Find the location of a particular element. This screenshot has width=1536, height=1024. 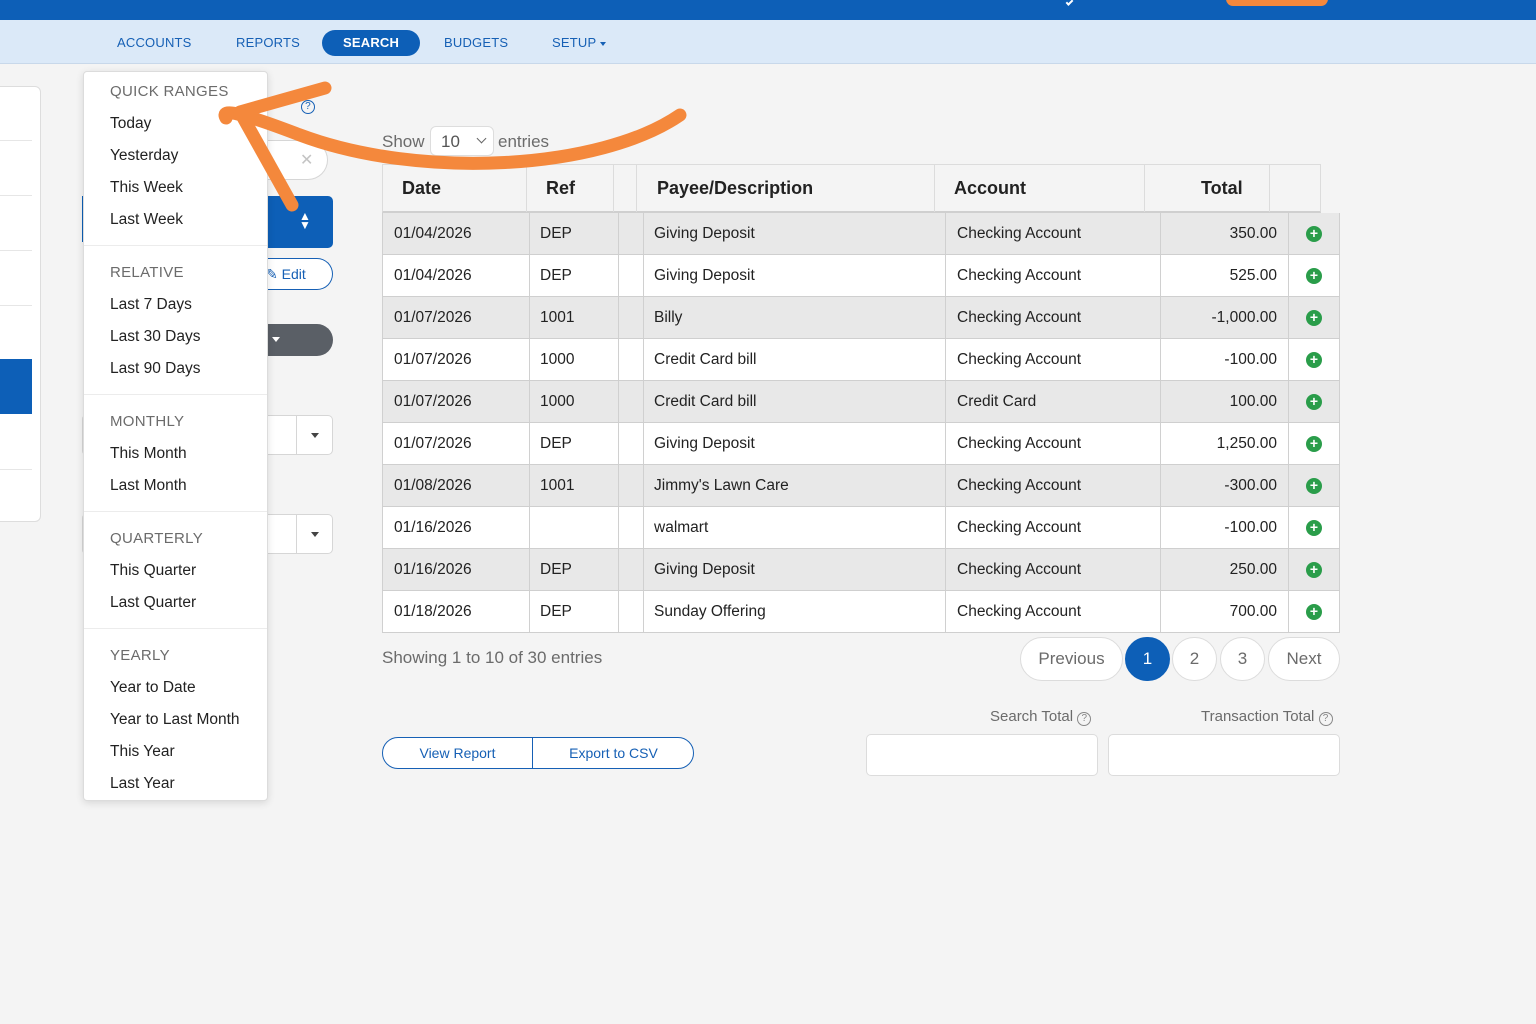

edit-button: ✎ Edit is located at coordinates (295, 274).